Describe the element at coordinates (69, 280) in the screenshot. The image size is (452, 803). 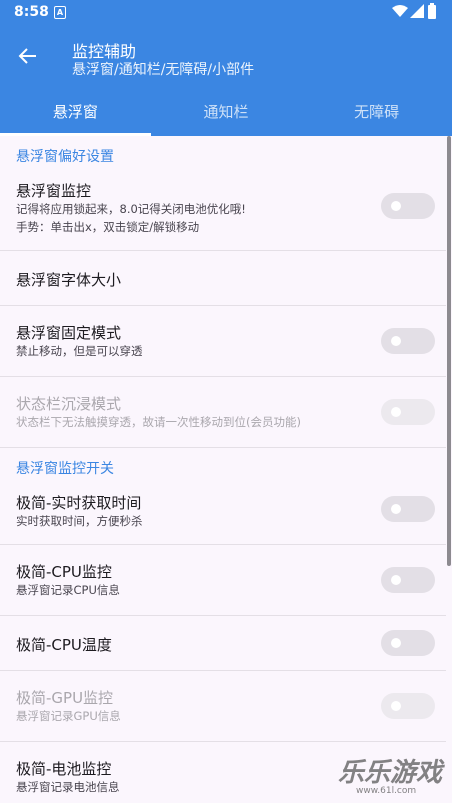
I see `setting-title: 悬浮窗字体大小` at that location.